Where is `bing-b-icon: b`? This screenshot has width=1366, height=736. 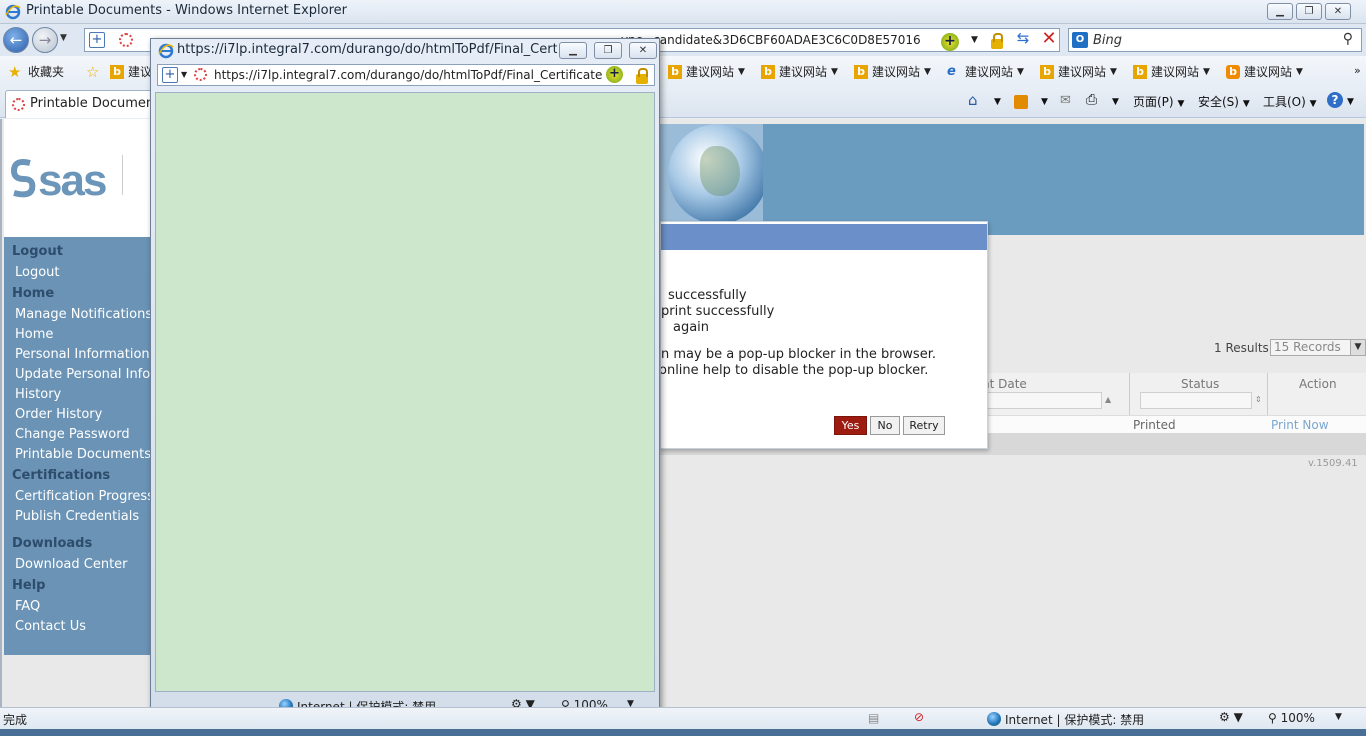 bing-b-icon: b is located at coordinates (1047, 71).